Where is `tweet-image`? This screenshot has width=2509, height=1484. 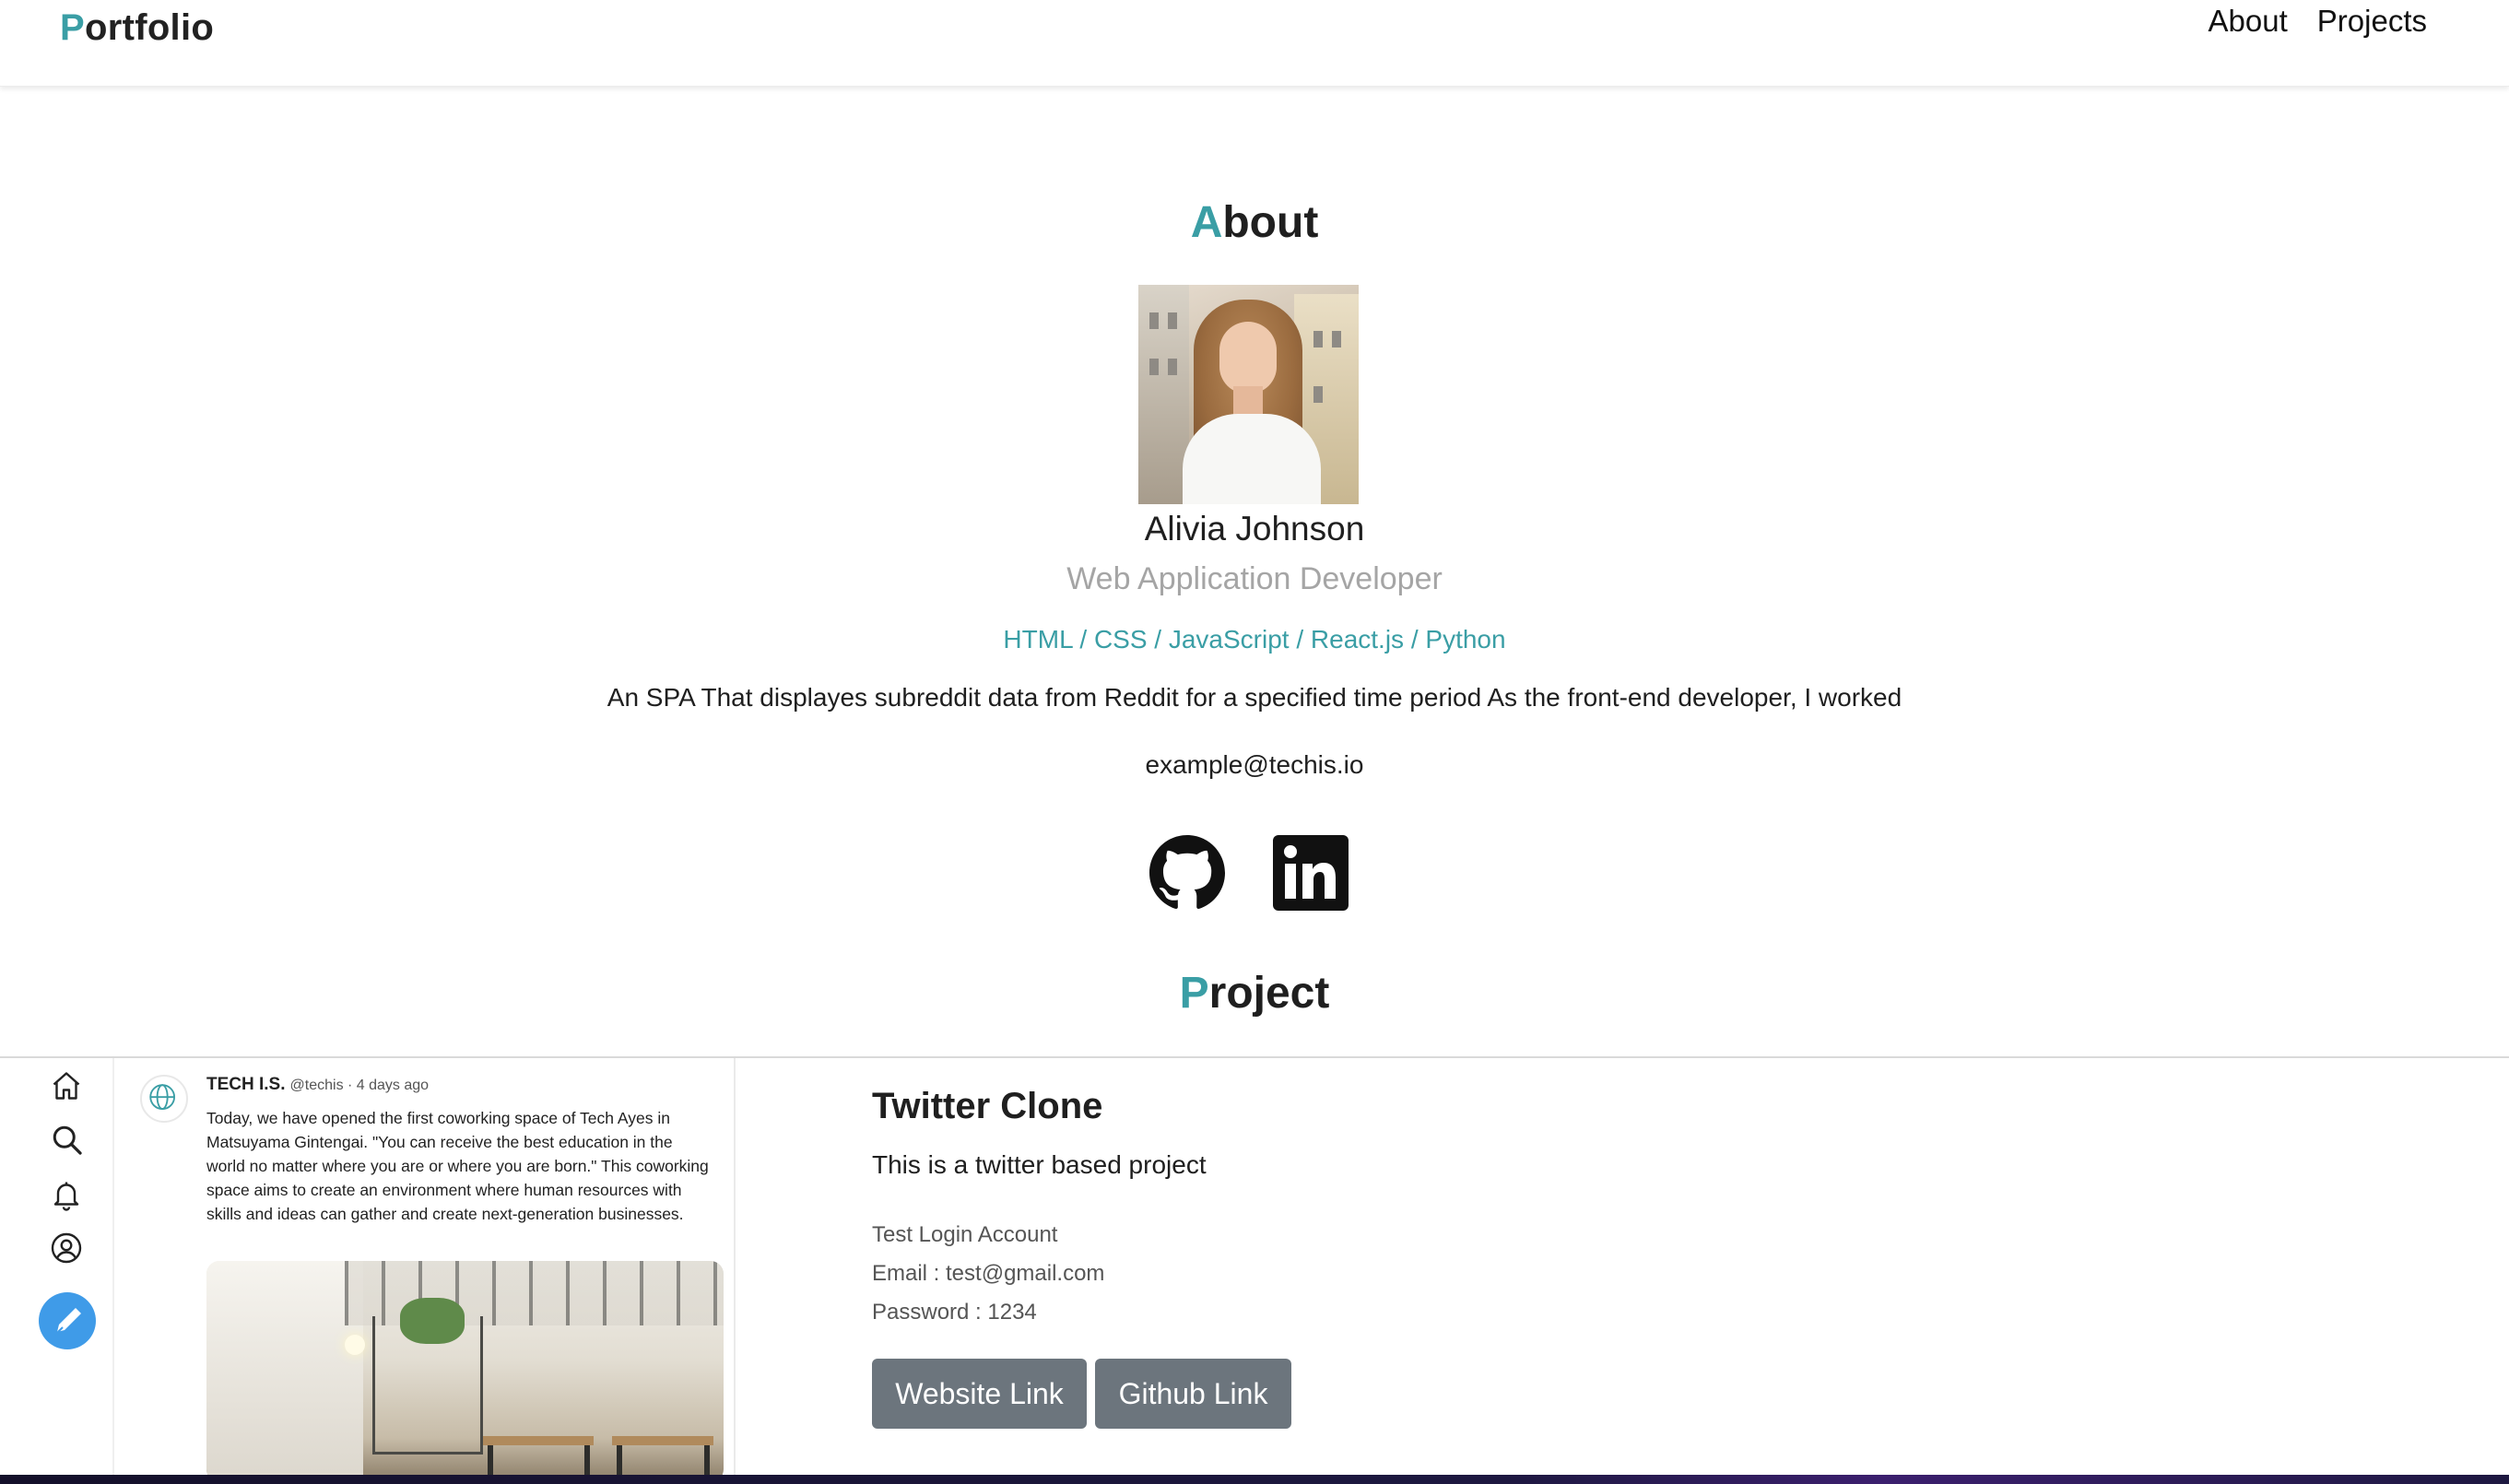
tweet-image is located at coordinates (465, 1368).